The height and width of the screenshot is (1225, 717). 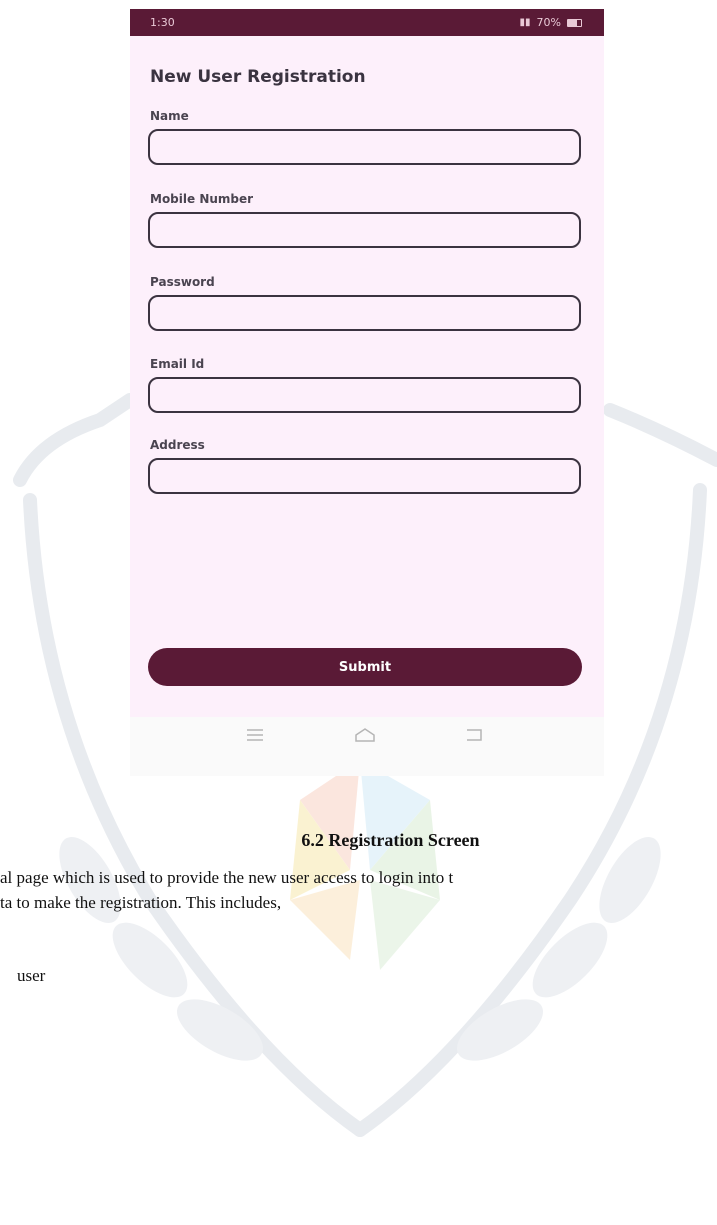 I want to click on email-input, so click(x=364, y=395).